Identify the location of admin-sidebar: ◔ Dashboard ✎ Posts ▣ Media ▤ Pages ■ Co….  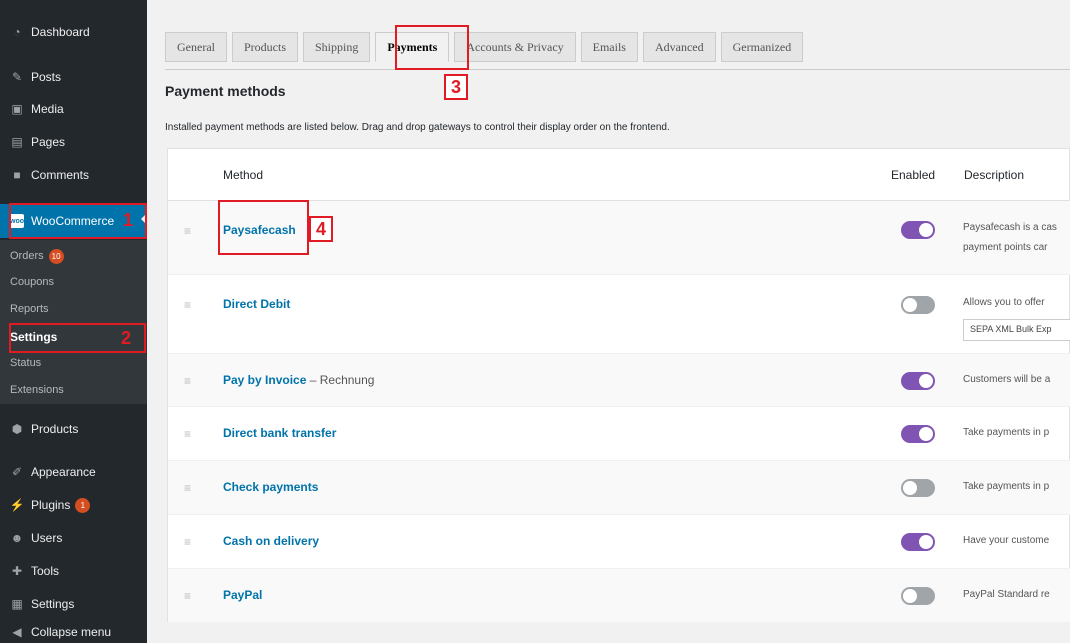
(73, 321).